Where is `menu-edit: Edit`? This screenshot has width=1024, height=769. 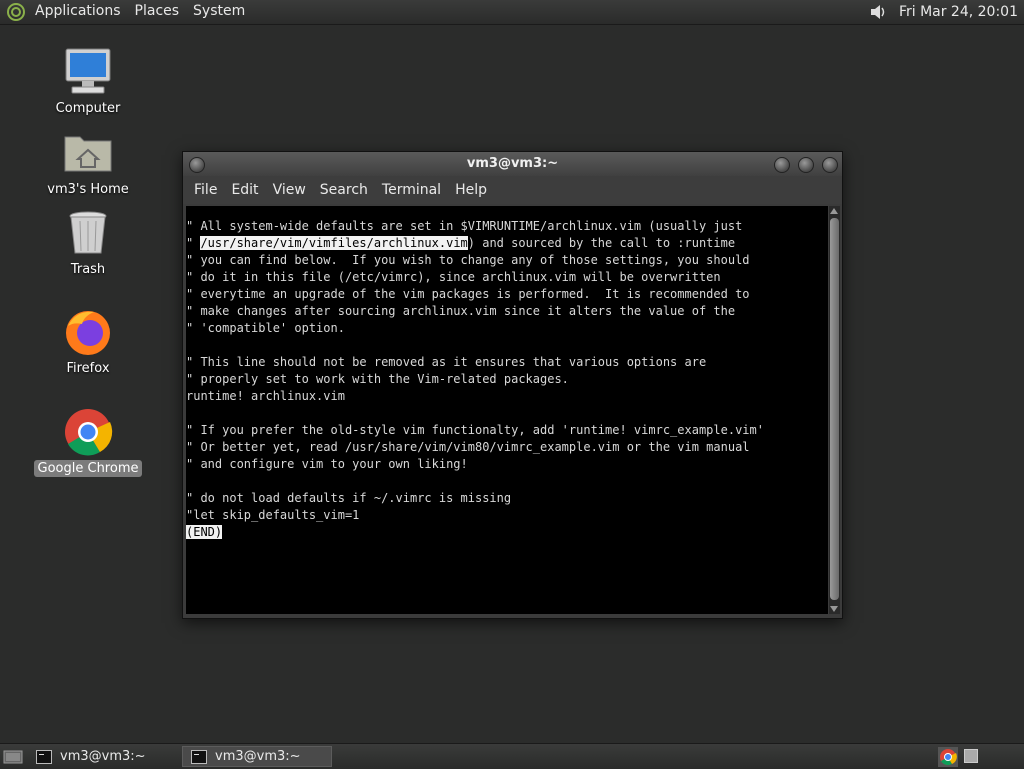 menu-edit: Edit is located at coordinates (244, 190).